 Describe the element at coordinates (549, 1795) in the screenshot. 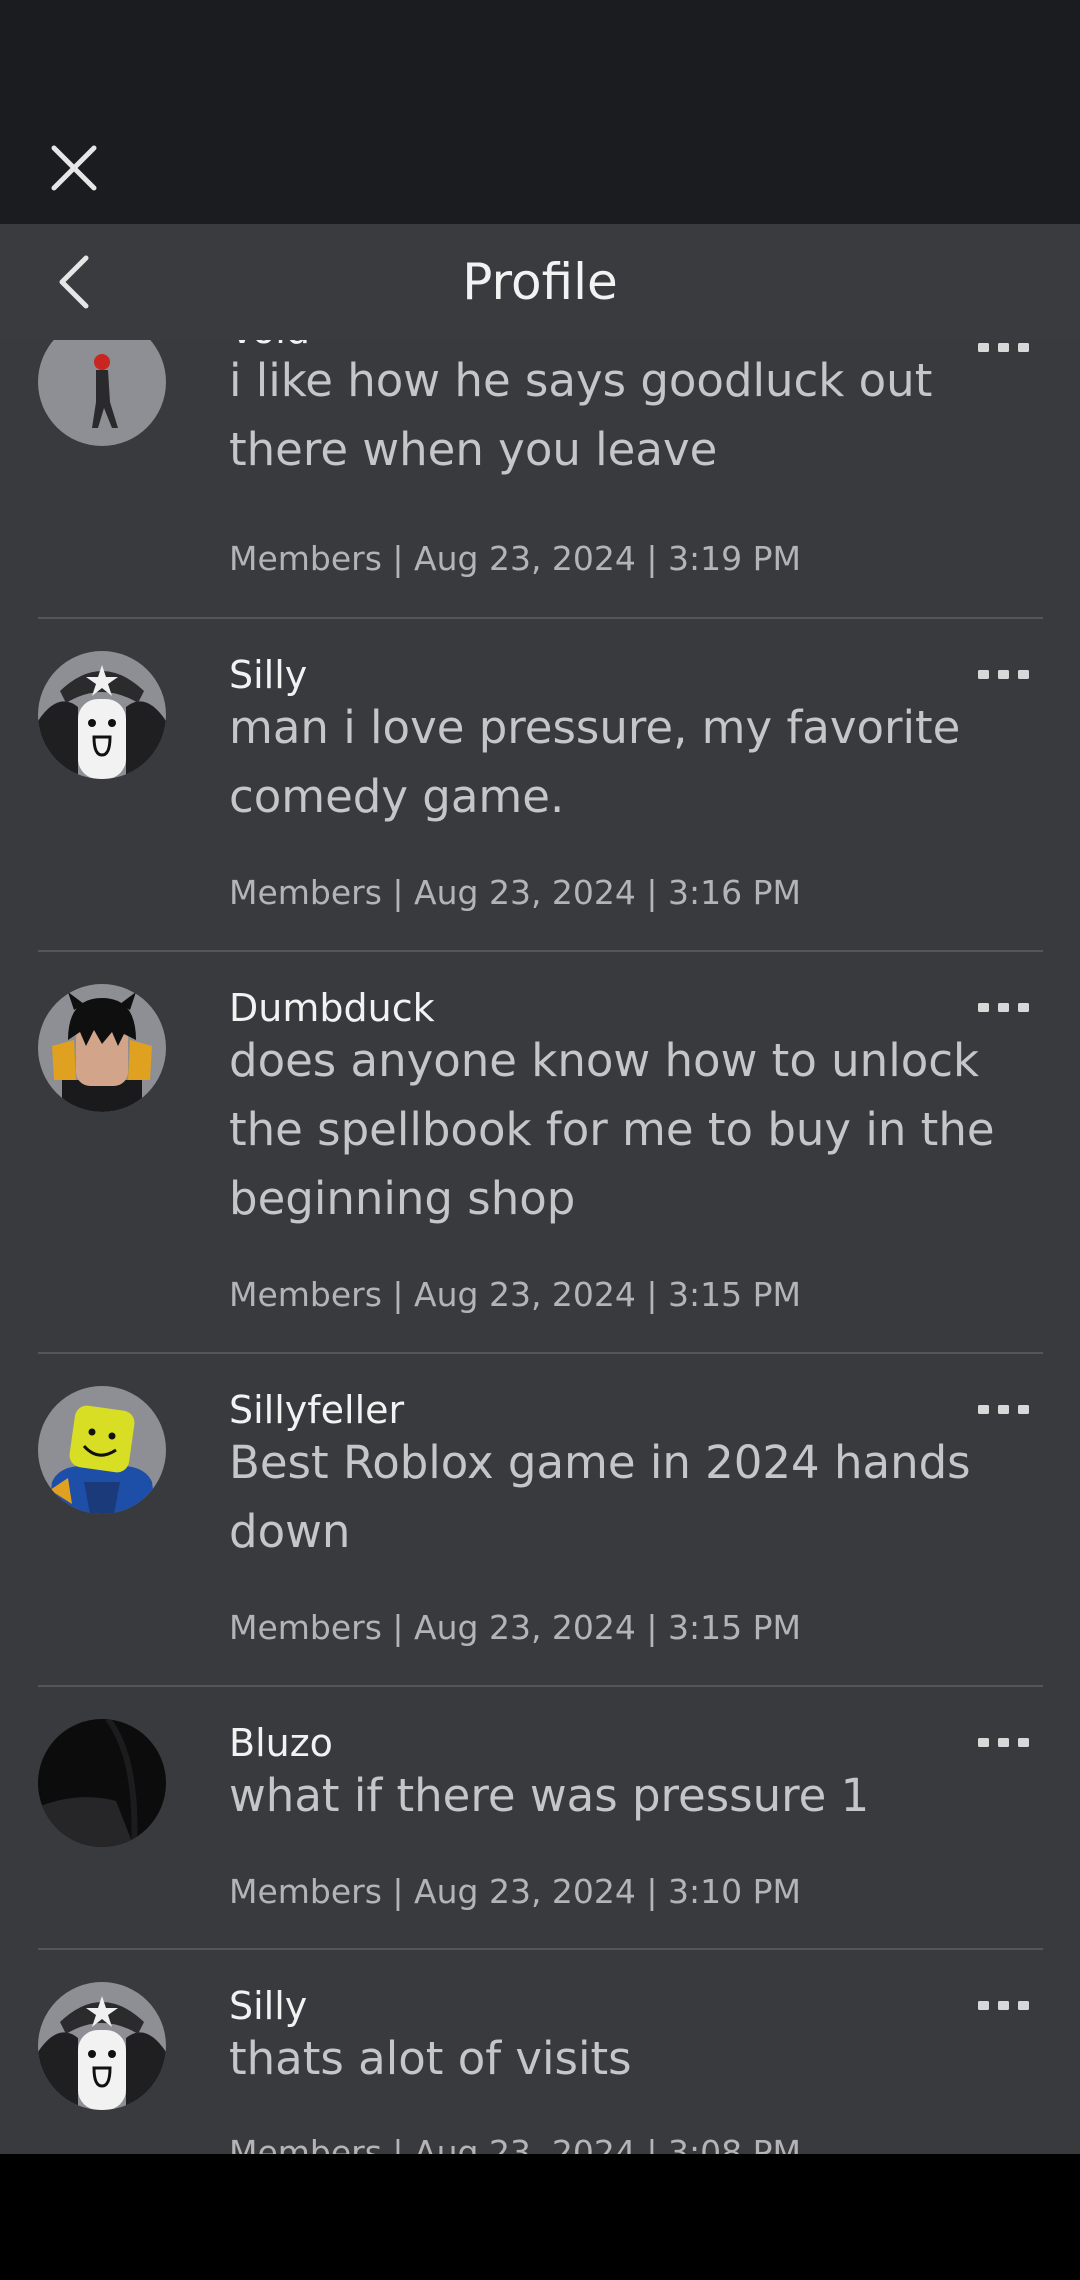

I see `comment-text: what if there was pressure 1` at that location.